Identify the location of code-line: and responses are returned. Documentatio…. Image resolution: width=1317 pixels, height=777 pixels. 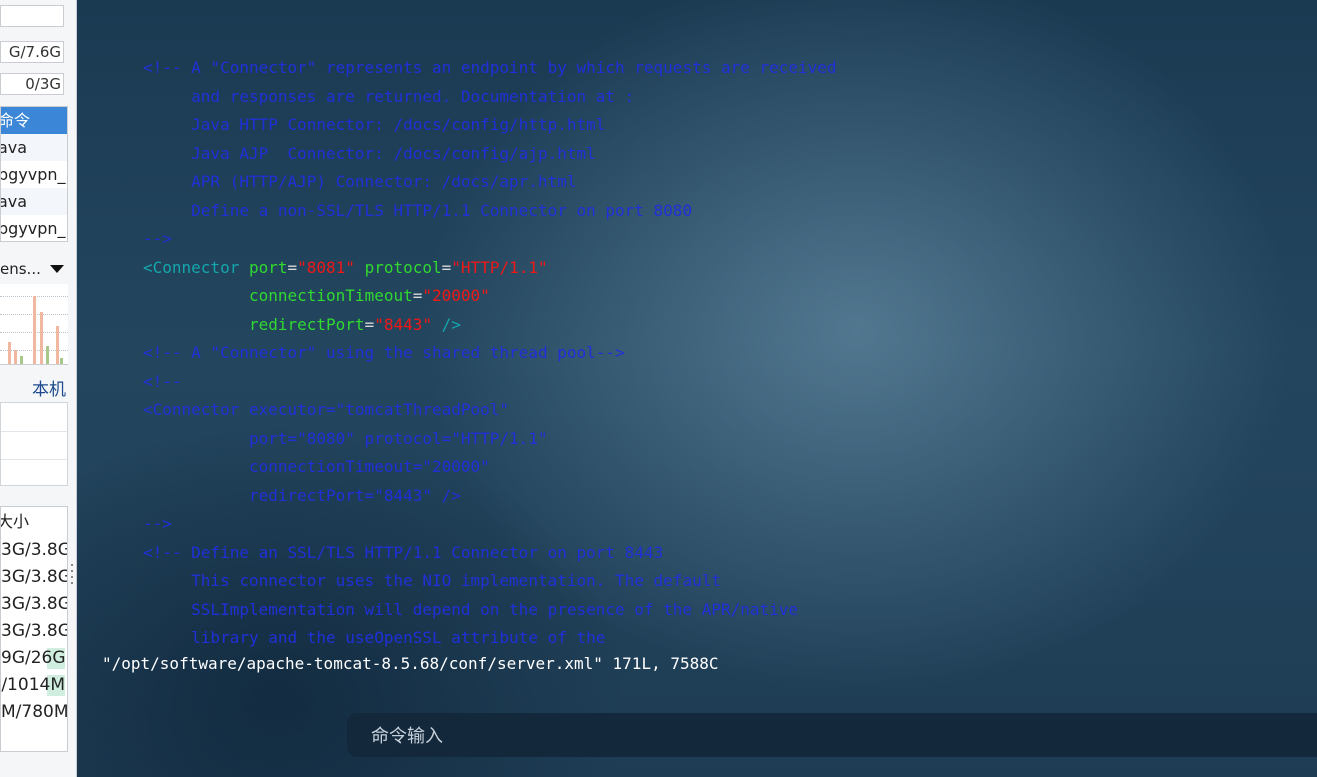
(490, 97).